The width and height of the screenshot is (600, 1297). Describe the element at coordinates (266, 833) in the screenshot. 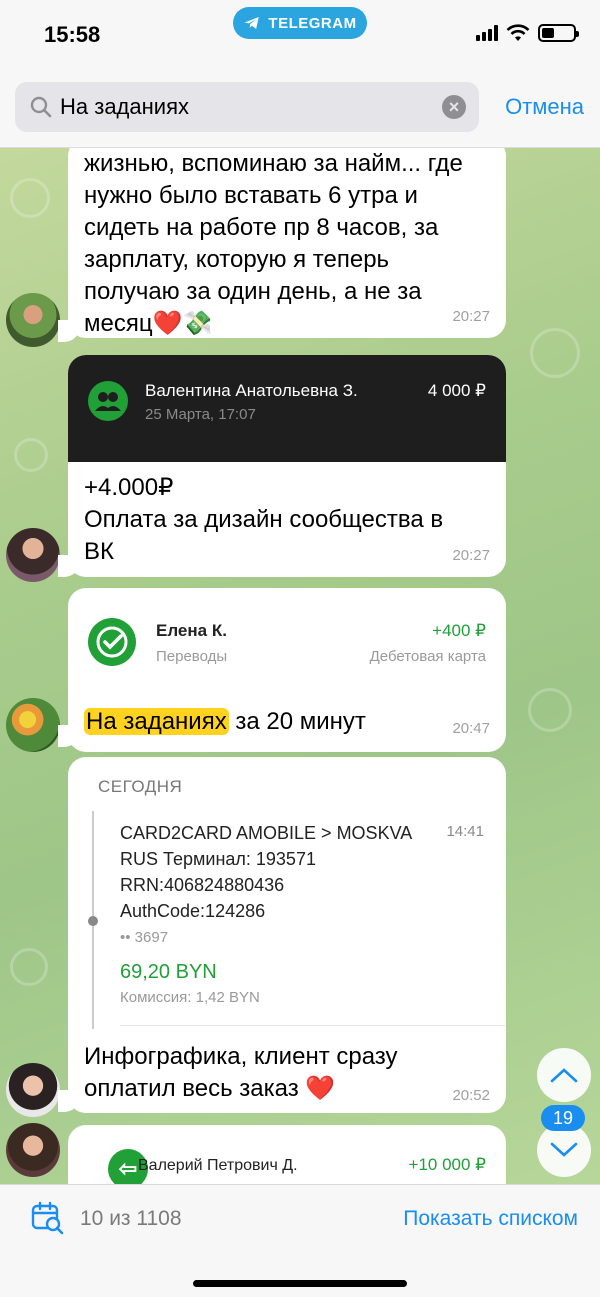

I see `receipt-title: CARD2CARD AMOBILE > MOSKVA` at that location.